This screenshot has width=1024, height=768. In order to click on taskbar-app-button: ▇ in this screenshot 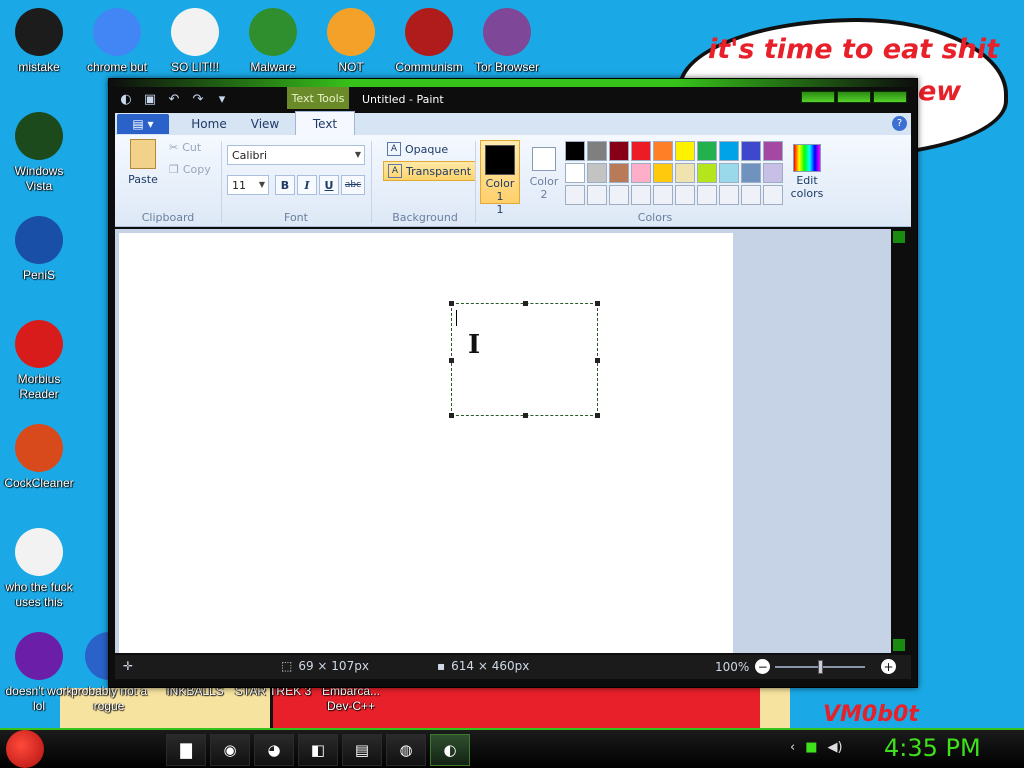, I will do `click(186, 750)`.